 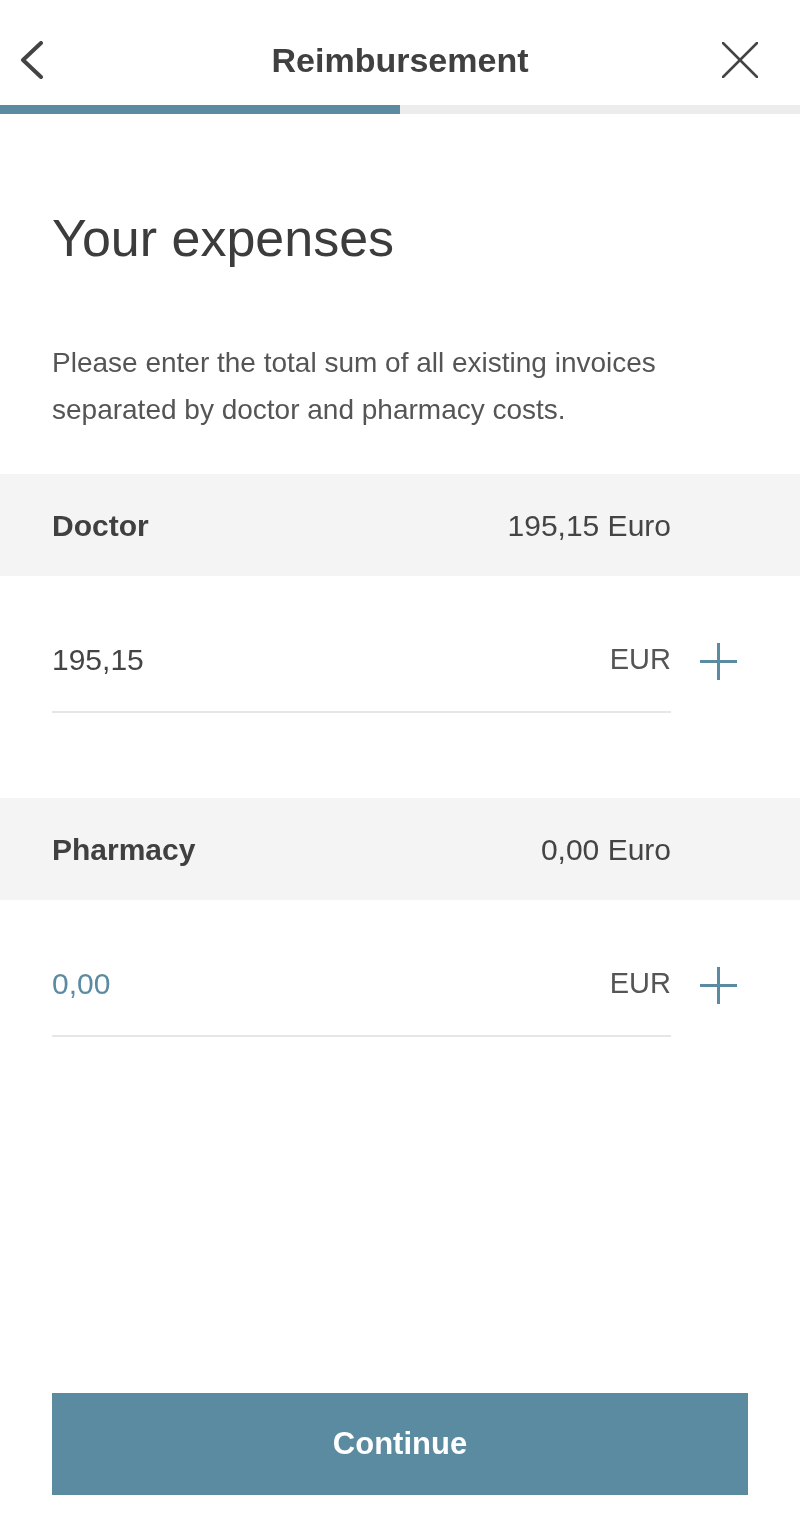 I want to click on section-label: Pharmacy, so click(x=124, y=849).